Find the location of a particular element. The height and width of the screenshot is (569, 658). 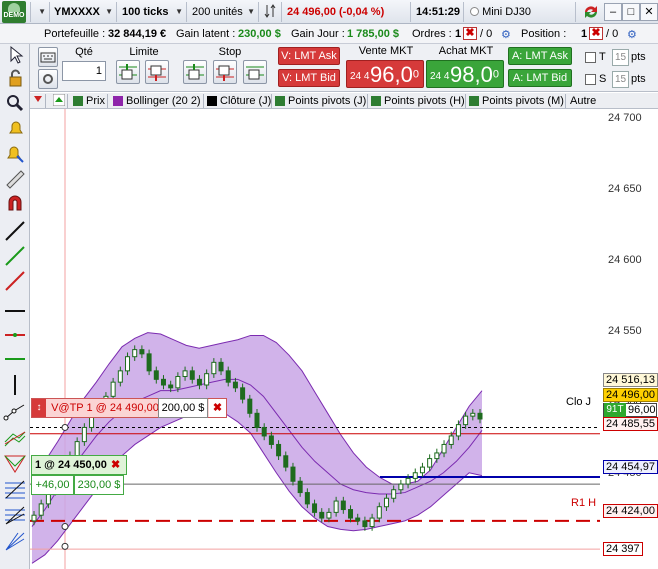

cancel-tp-order-icon: ✖ is located at coordinates (217, 408).